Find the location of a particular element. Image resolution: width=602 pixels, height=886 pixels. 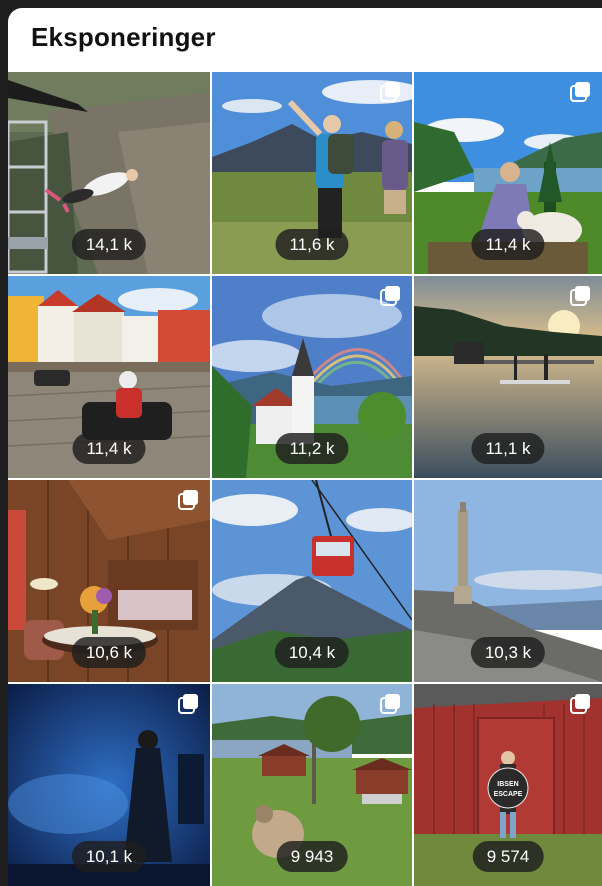

impressions-count: 10,1 k is located at coordinates (109, 856).